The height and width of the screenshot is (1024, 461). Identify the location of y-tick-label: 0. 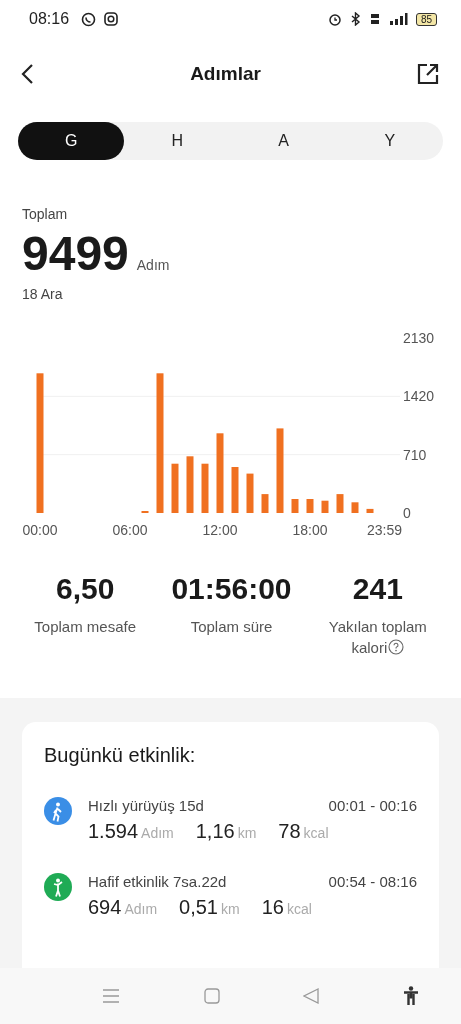
(407, 513).